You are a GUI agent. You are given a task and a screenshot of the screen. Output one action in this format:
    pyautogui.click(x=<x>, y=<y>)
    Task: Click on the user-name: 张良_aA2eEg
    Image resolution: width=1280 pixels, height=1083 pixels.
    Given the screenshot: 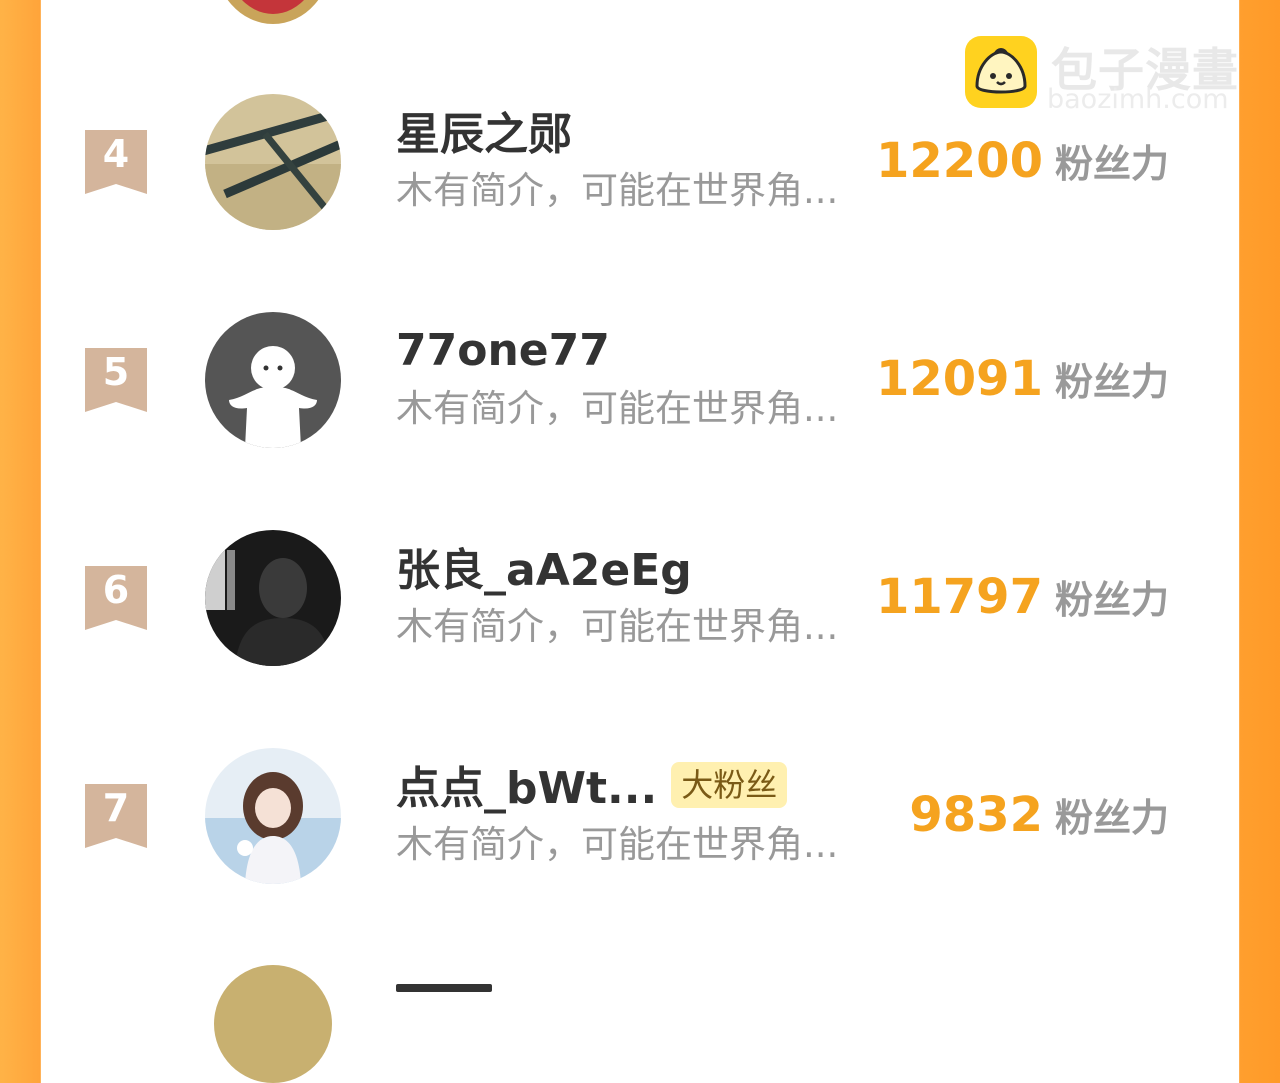 What is the action you would take?
    pyautogui.click(x=544, y=571)
    